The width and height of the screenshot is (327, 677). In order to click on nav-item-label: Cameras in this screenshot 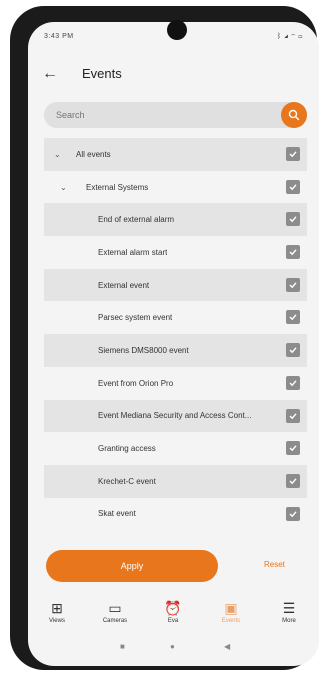, I will do `click(115, 621)`.